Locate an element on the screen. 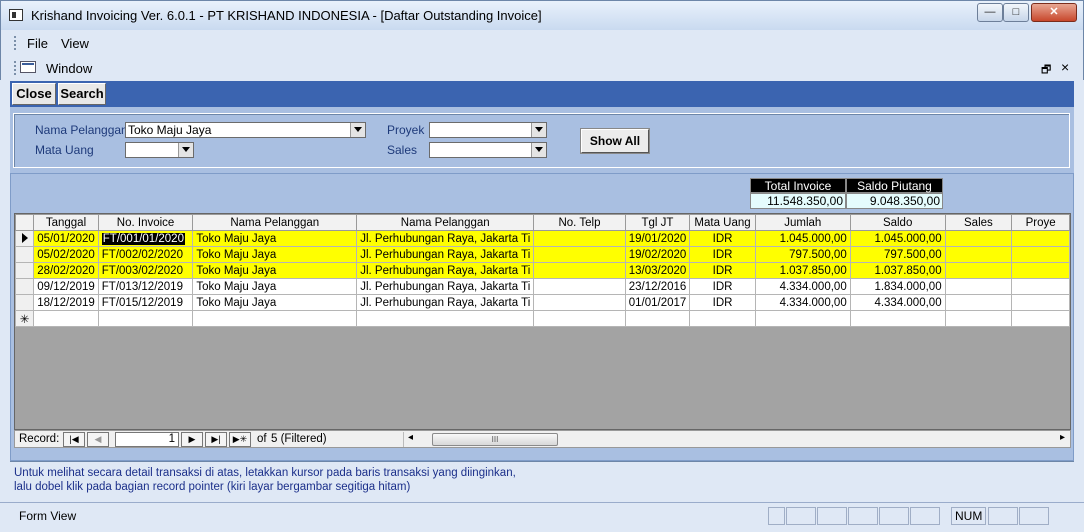  cell-tgl-jt: 19/01/2020 is located at coordinates (657, 238).